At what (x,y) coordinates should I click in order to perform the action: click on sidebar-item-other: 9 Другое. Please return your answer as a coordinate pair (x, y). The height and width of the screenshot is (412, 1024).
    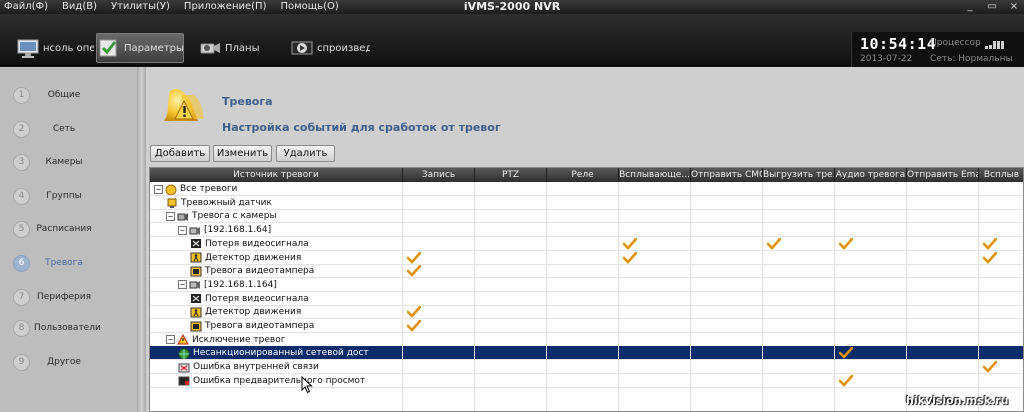
    Looking at the image, I should click on (68, 362).